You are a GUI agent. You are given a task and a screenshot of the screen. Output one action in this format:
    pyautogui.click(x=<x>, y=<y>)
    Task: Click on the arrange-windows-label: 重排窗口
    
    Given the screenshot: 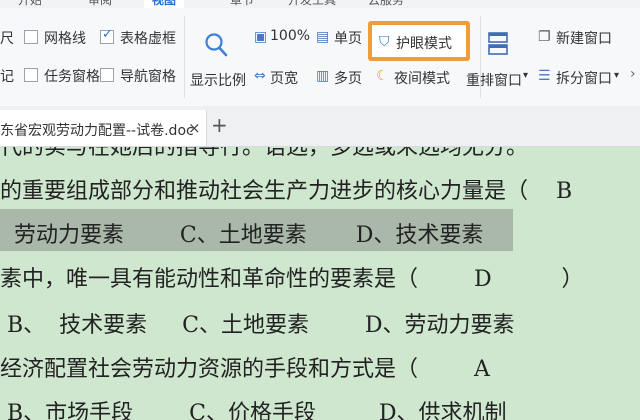 What is the action you would take?
    pyautogui.click(x=494, y=80)
    